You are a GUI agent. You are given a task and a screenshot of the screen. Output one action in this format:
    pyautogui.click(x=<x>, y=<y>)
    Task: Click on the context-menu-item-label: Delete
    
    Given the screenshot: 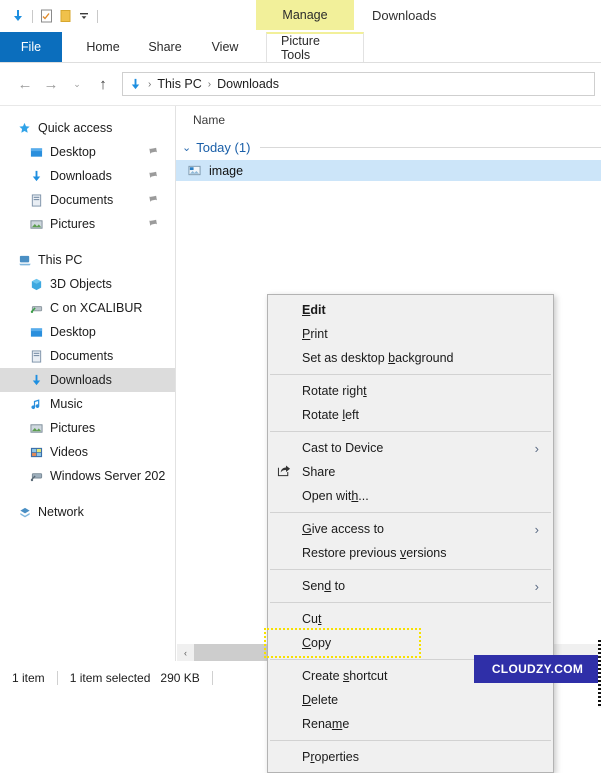 What is the action you would take?
    pyautogui.click(x=320, y=700)
    